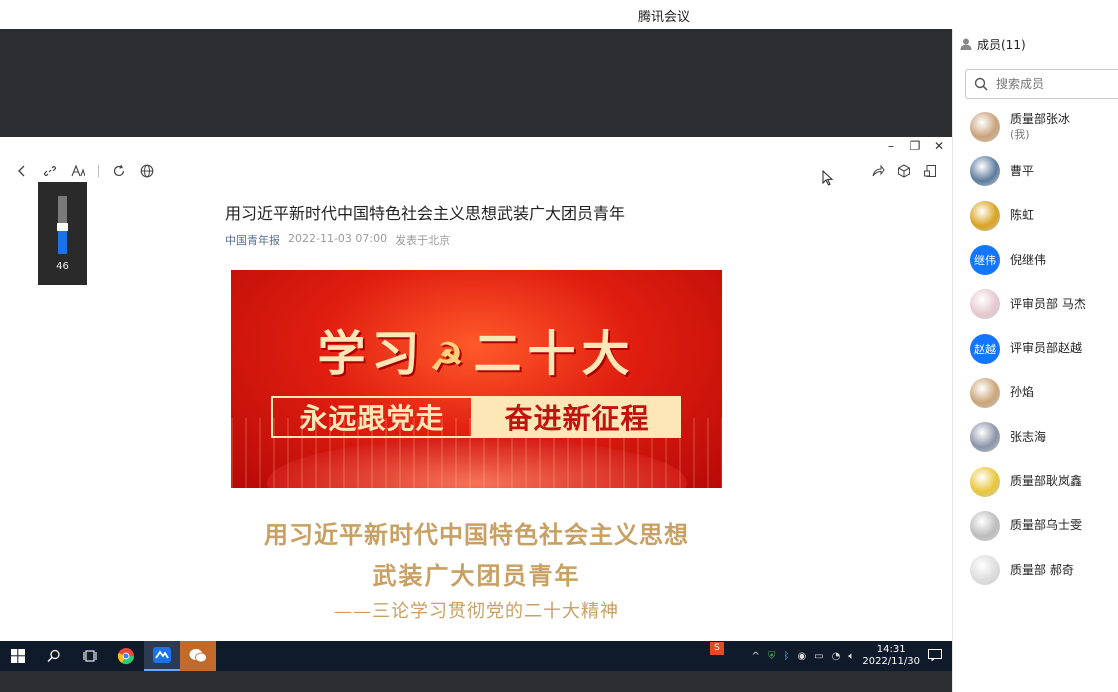 This screenshot has width=1118, height=692. I want to click on member-row: 质量部 郝奇, so click(1035, 570).